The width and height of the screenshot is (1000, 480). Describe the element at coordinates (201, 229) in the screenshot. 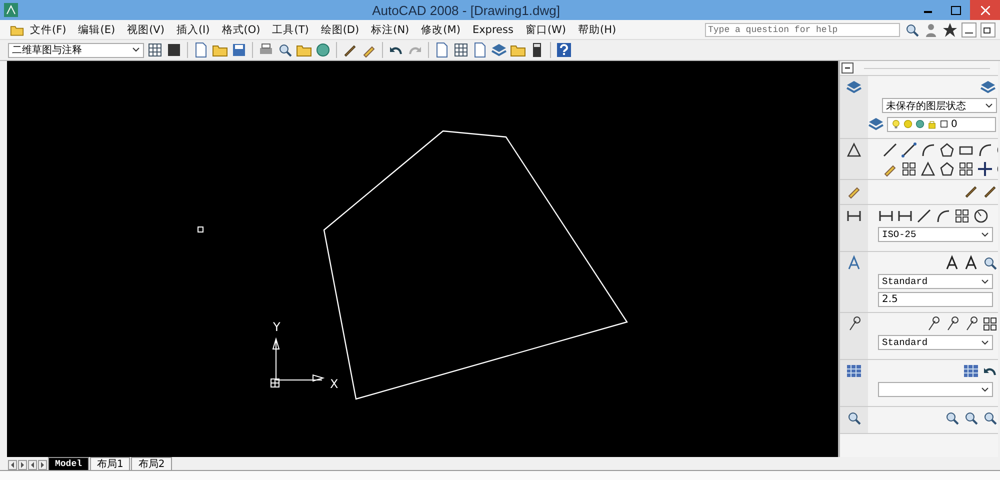

I see `point-marker` at that location.